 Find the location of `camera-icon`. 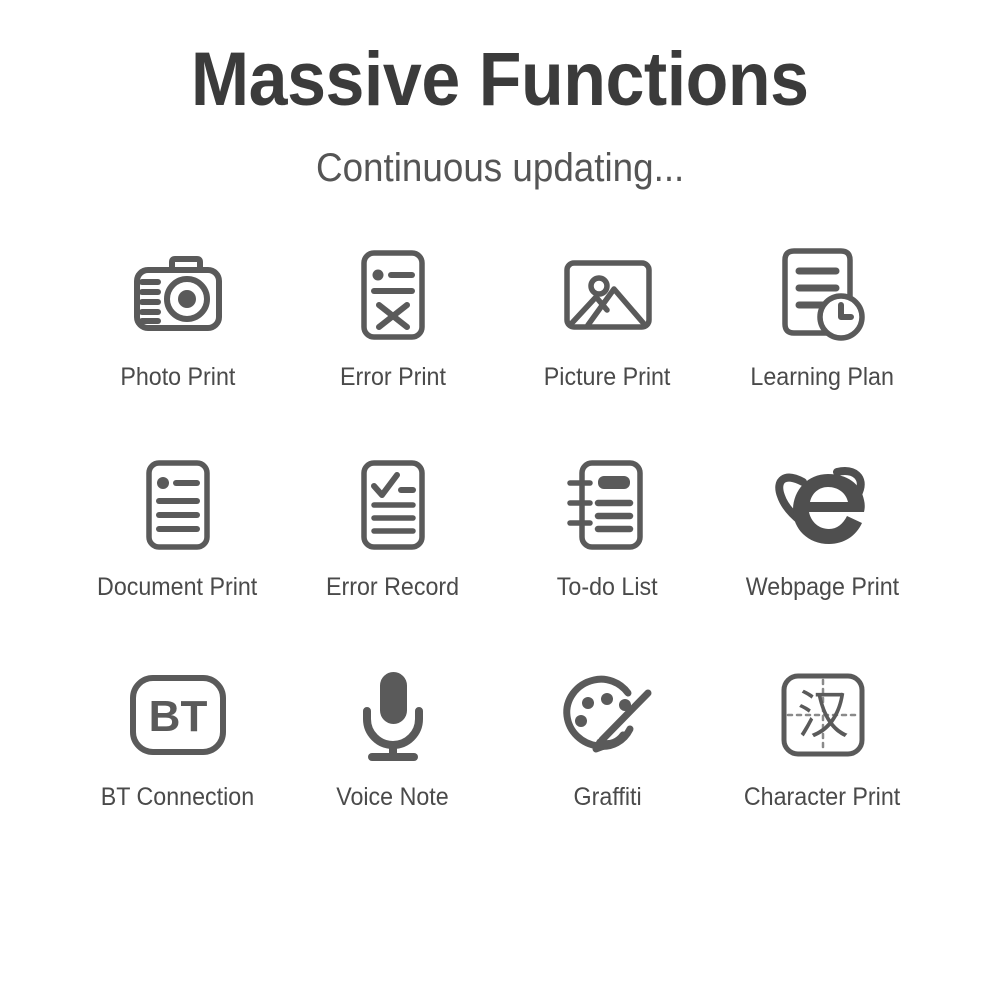

camera-icon is located at coordinates (178, 295).